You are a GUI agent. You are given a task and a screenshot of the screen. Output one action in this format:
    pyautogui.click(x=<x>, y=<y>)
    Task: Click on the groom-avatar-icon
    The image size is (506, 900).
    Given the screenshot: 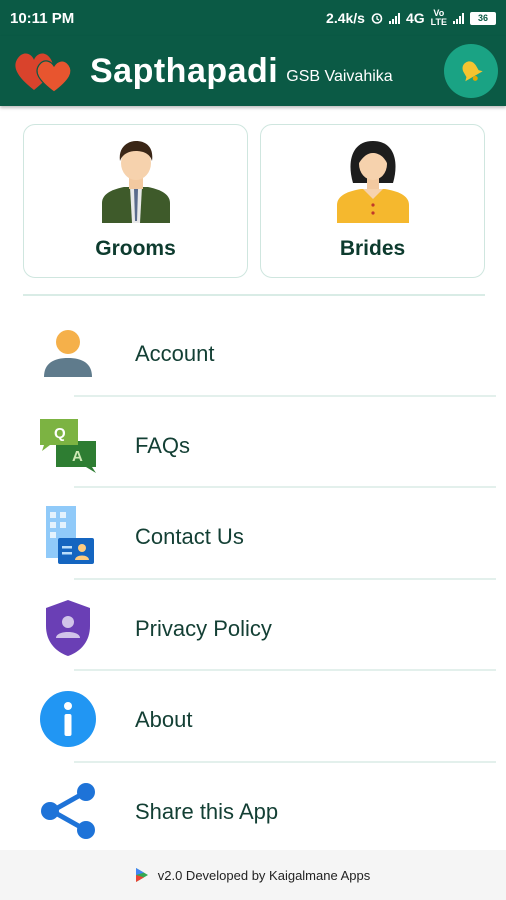 What is the action you would take?
    pyautogui.click(x=135, y=182)
    